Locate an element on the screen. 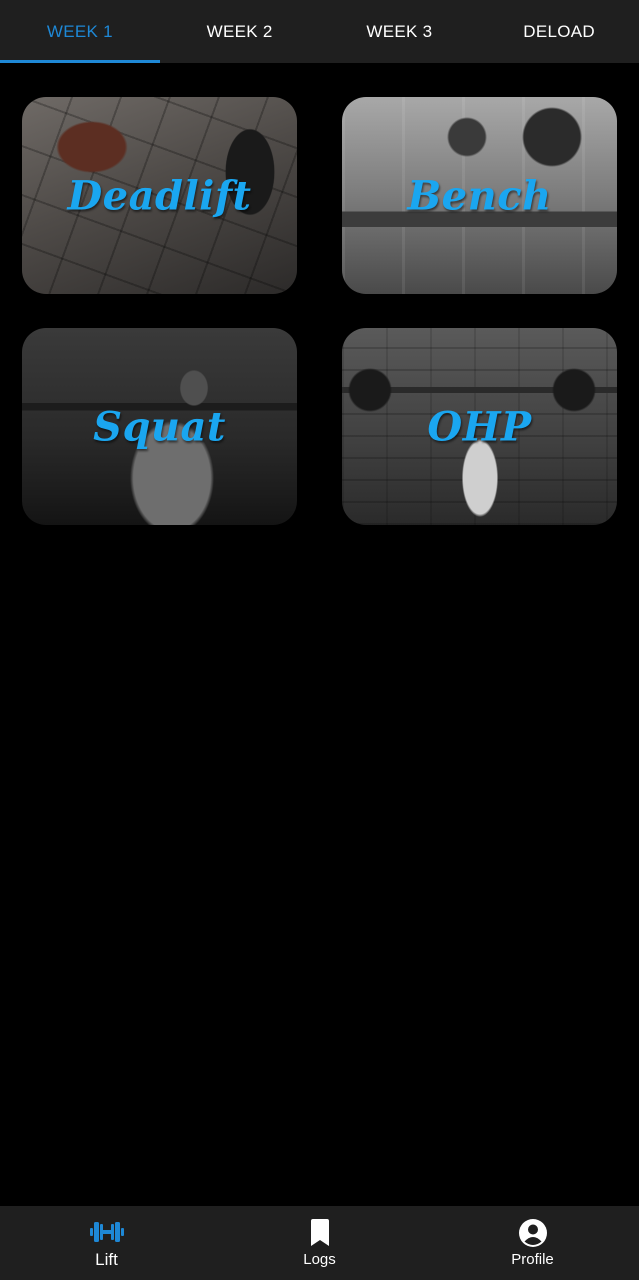 This screenshot has width=639, height=1280. account-circle-icon is located at coordinates (532, 1233).